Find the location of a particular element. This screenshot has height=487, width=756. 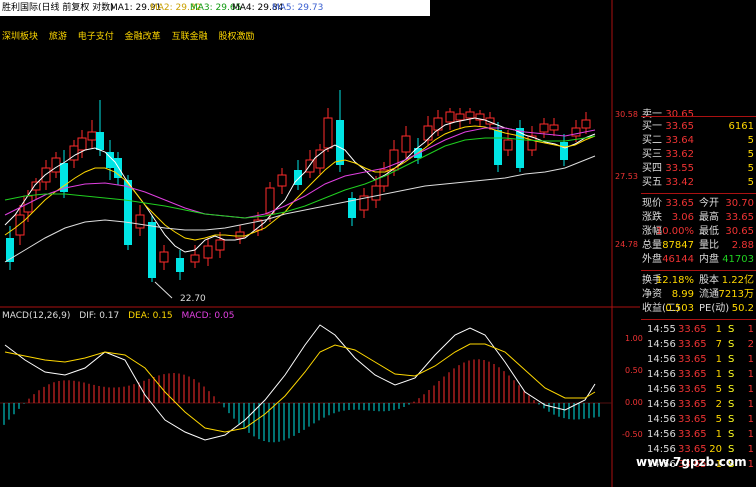

stat-label: 外盘 is located at coordinates (652, 259).